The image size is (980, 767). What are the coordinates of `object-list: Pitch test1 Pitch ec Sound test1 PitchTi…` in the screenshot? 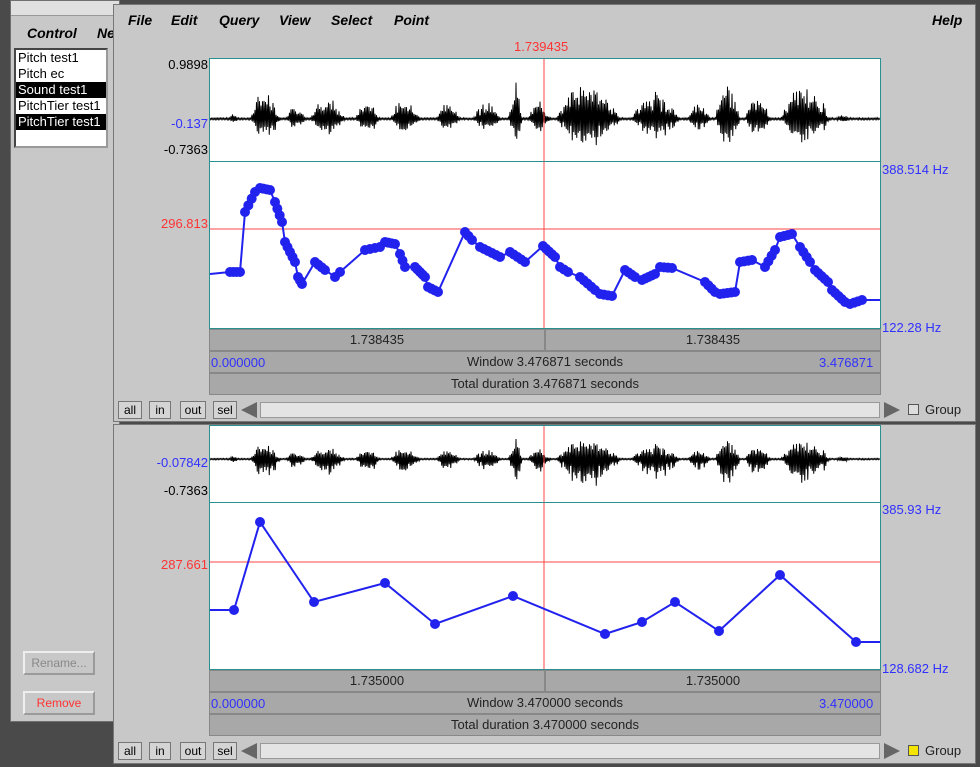 It's located at (61, 98).